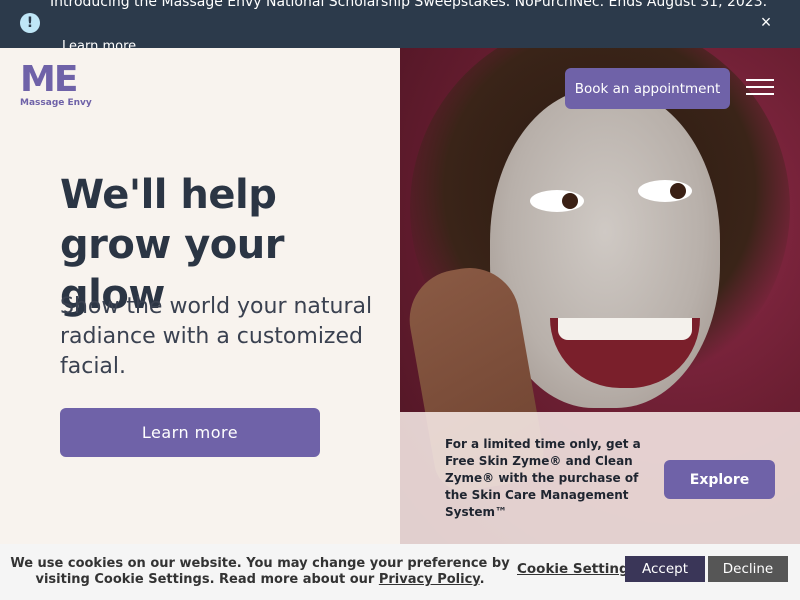  What do you see at coordinates (577, 569) in the screenshot?
I see `cookie-settings-link: Cookie Settings` at bounding box center [577, 569].